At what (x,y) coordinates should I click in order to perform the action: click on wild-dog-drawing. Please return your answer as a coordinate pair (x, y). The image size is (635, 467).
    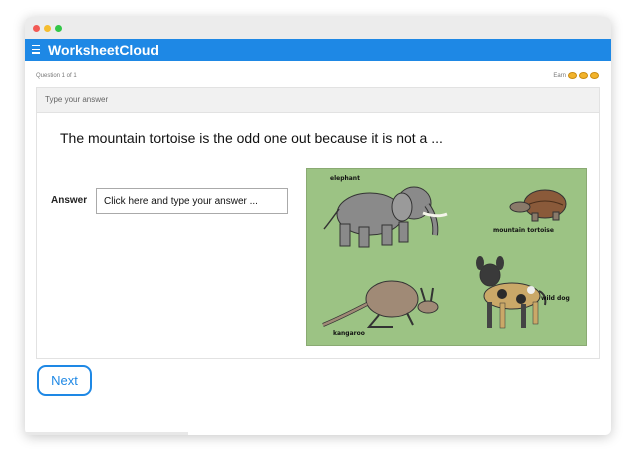
    Looking at the image, I should click on (511, 292).